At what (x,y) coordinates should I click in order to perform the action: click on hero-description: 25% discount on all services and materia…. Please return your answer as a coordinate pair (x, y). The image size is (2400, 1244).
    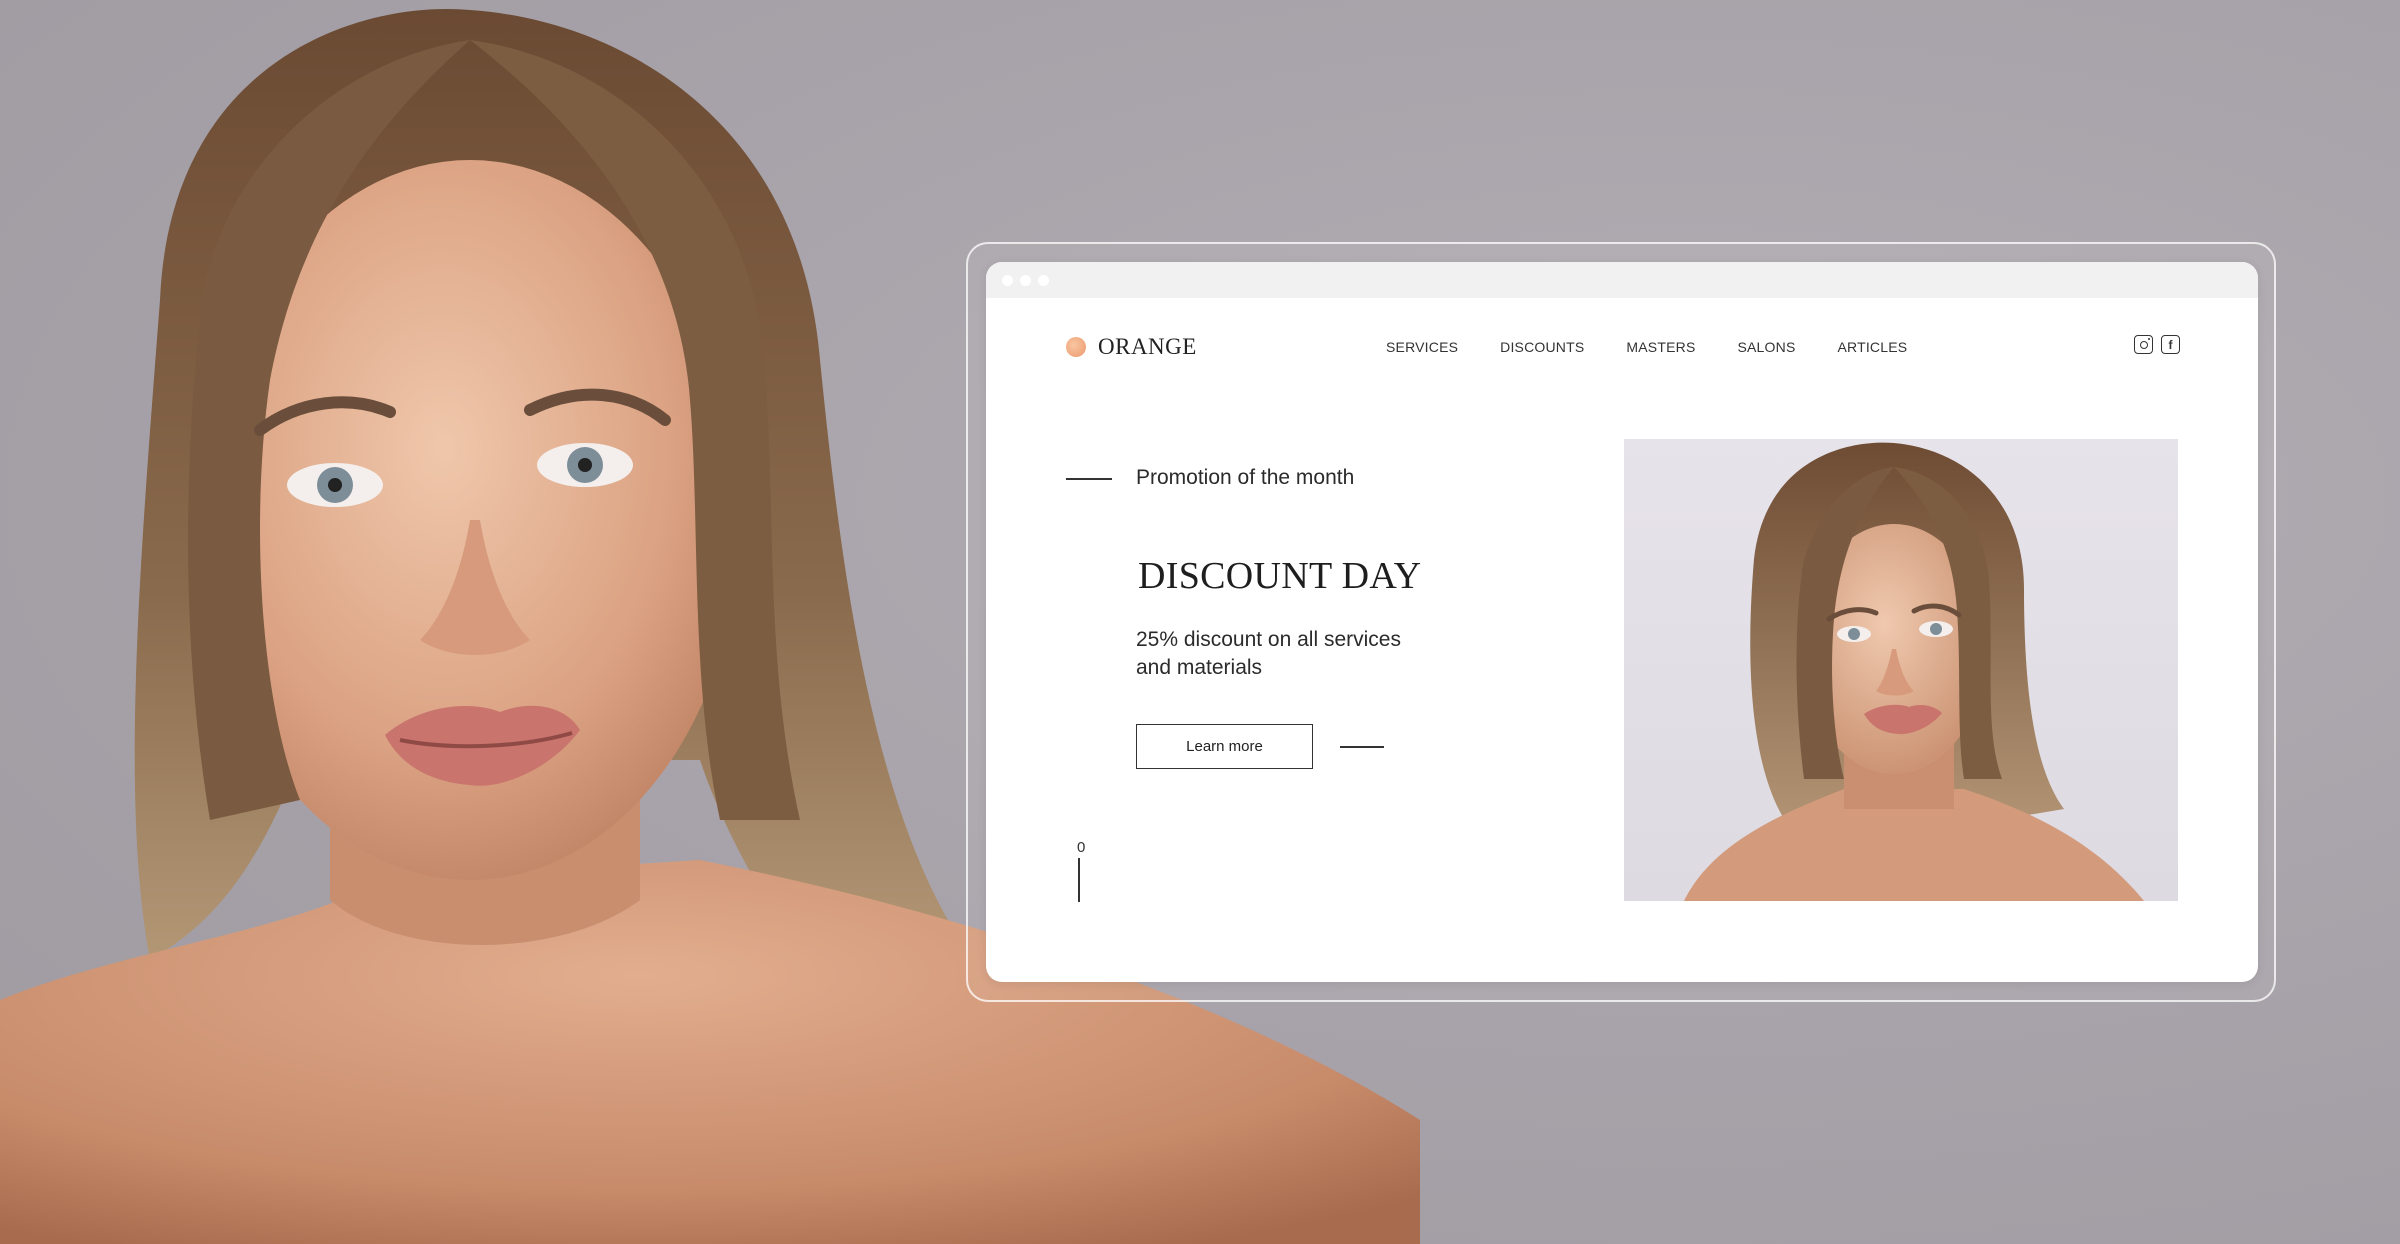
    Looking at the image, I should click on (1268, 653).